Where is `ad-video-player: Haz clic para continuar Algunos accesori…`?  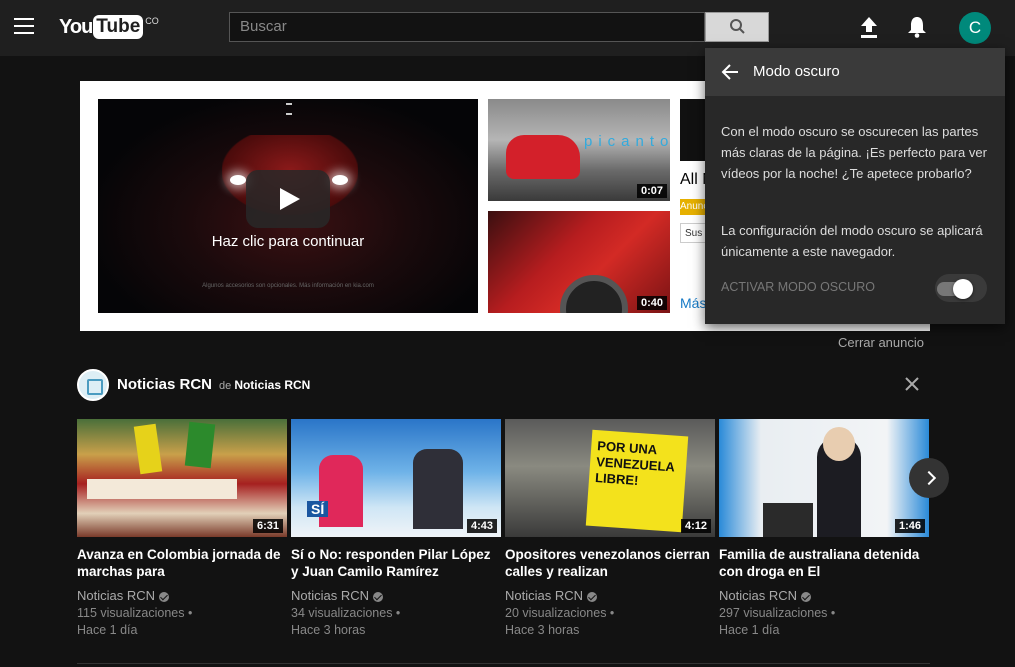
ad-video-player: Haz clic para continuar Algunos accesori… is located at coordinates (288, 206).